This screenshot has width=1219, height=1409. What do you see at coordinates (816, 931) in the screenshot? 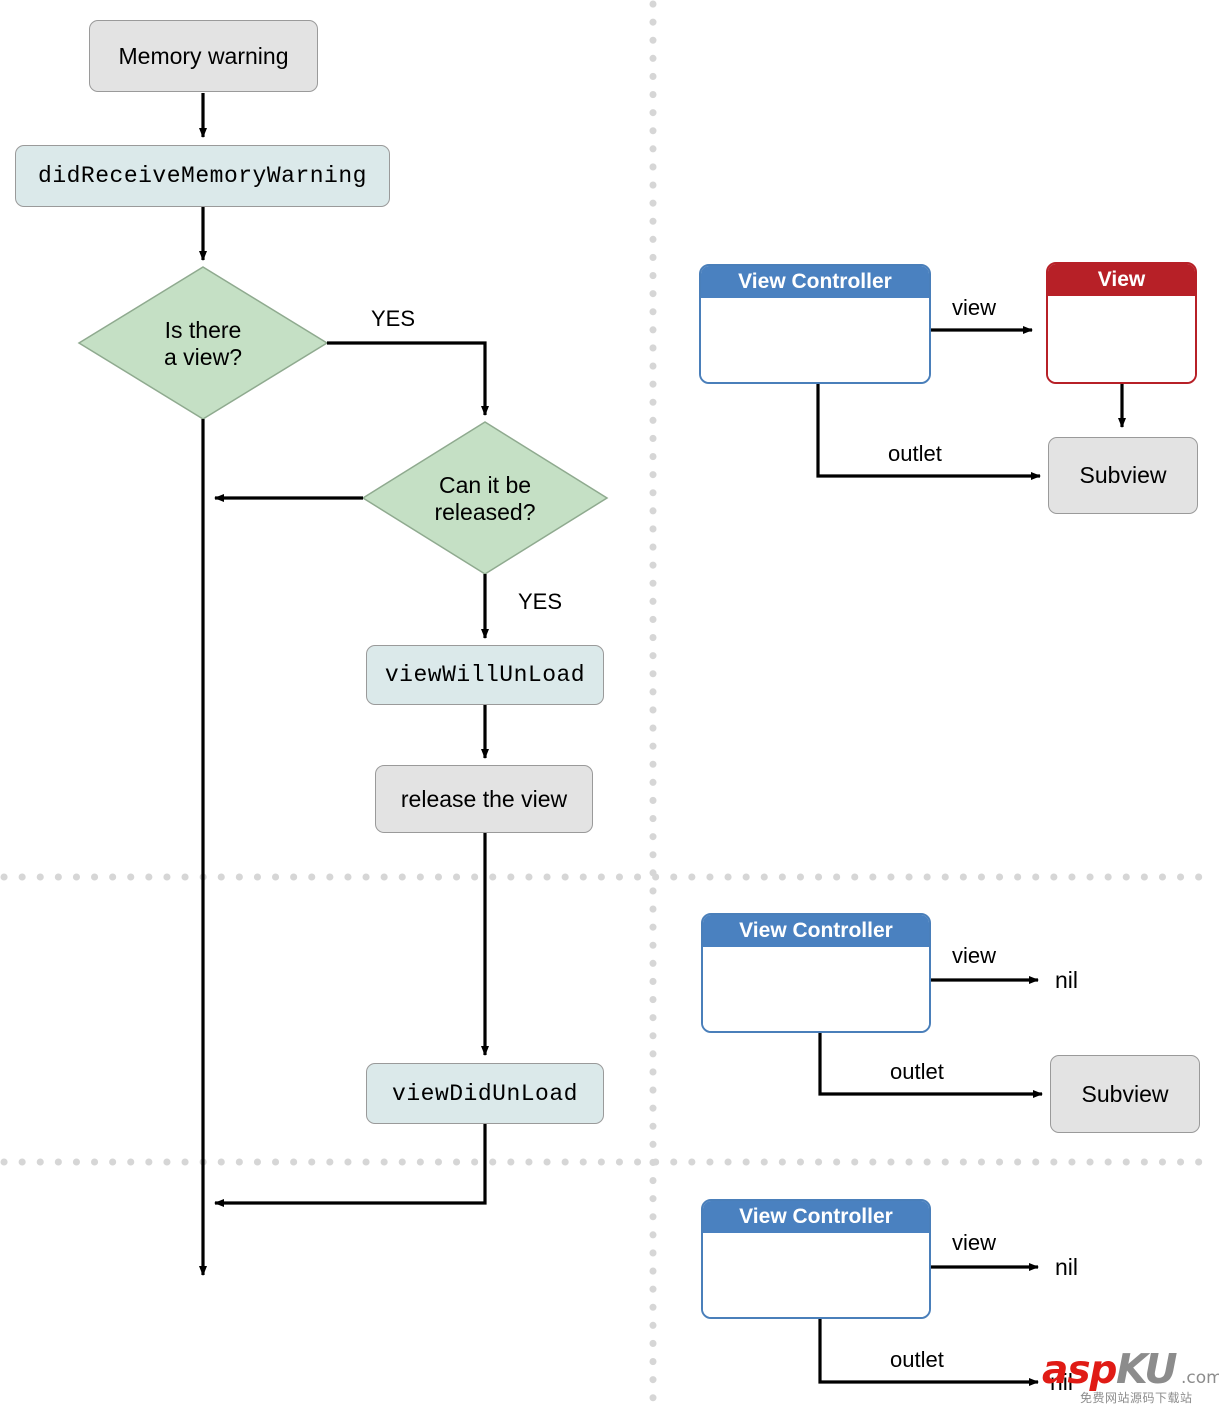
I see `panel2-view-controller-title: View Controller` at bounding box center [816, 931].